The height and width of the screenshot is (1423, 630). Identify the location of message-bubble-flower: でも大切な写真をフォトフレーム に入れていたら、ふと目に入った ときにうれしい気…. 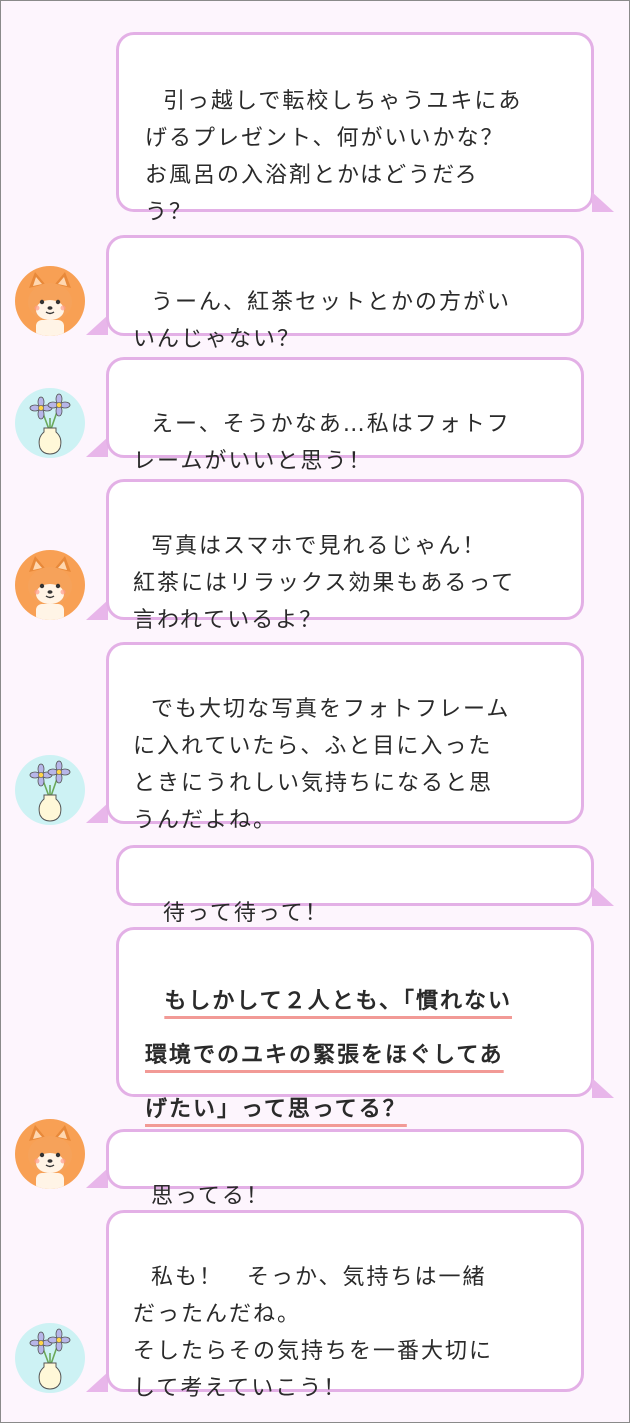
(345, 737).